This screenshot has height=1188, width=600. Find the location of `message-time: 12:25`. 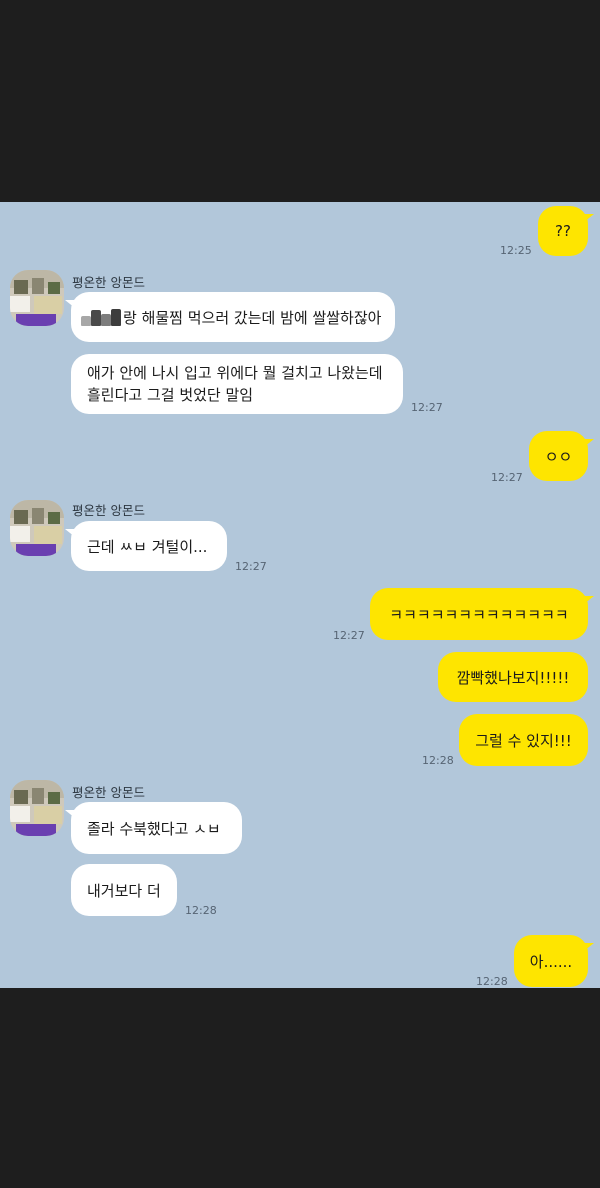

message-time: 12:25 is located at coordinates (516, 250).